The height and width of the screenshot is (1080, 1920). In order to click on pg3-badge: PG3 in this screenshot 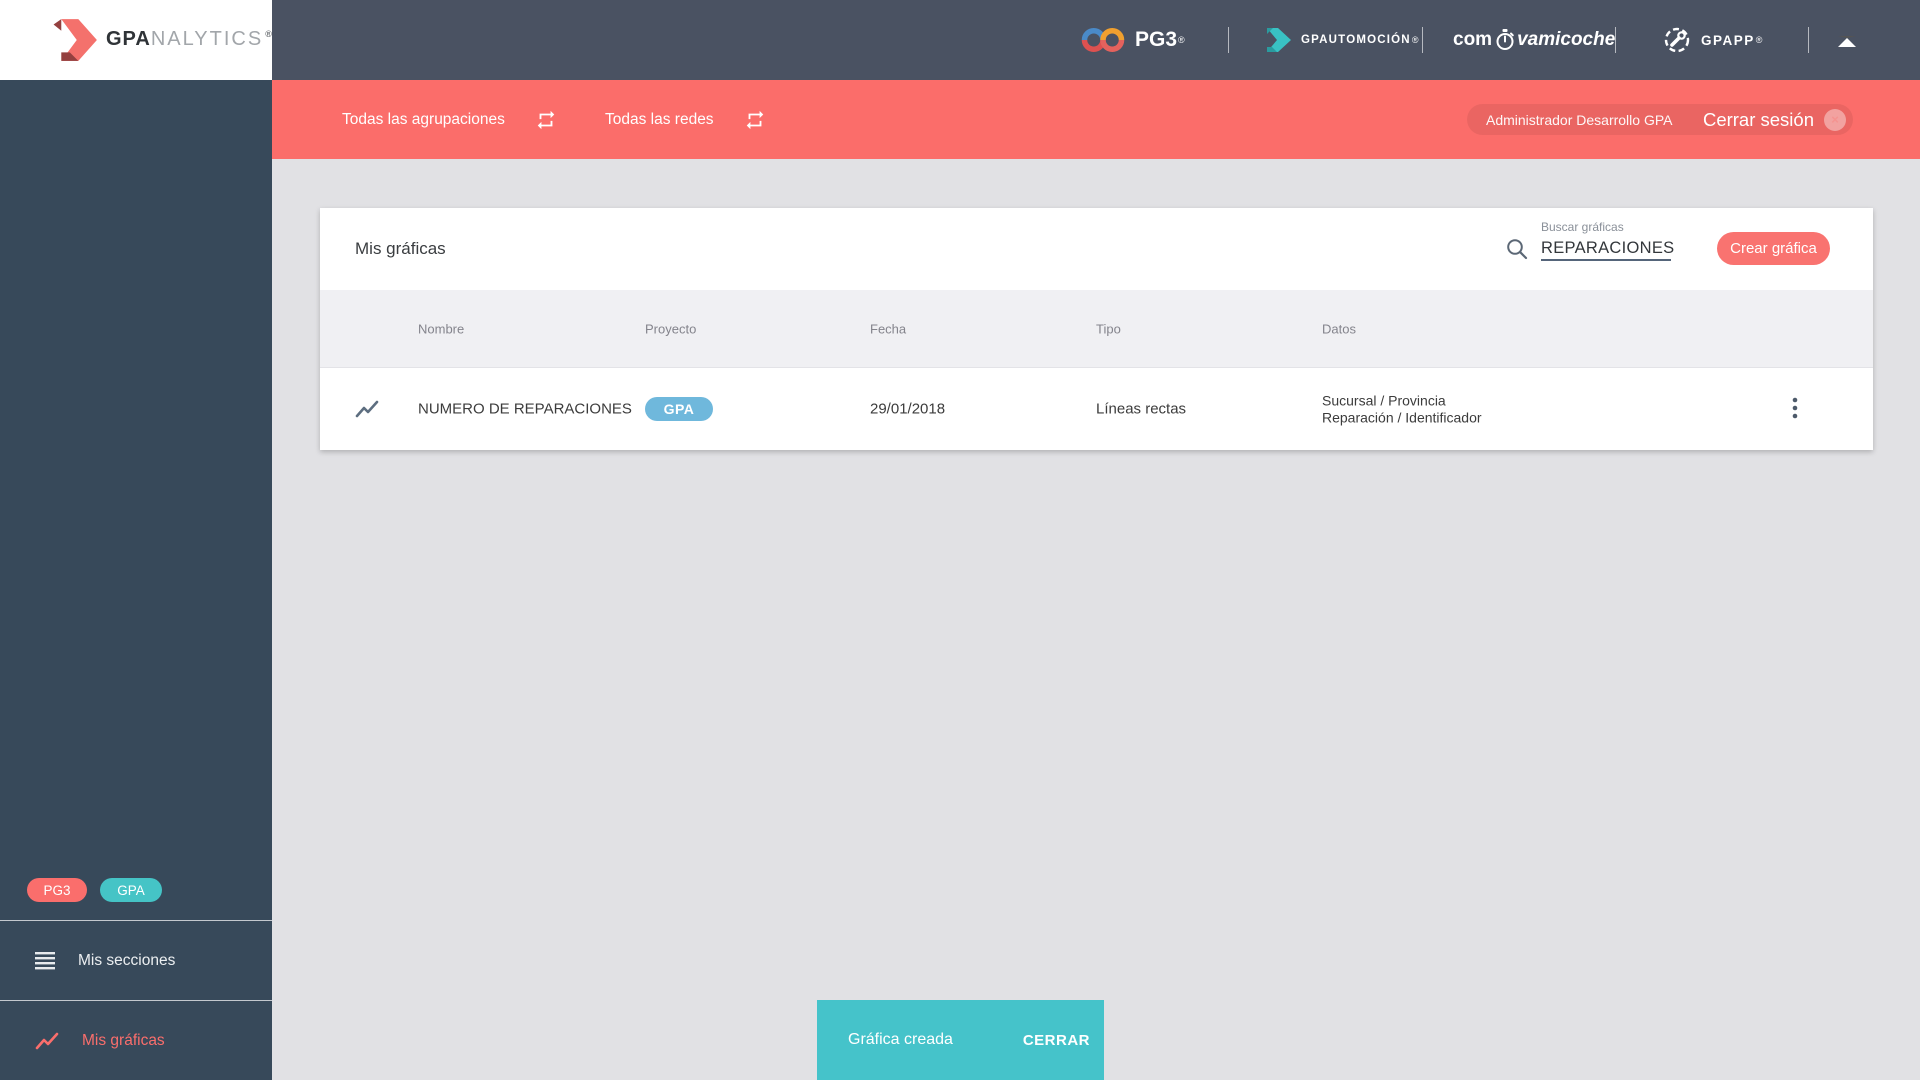, I will do `click(57, 890)`.